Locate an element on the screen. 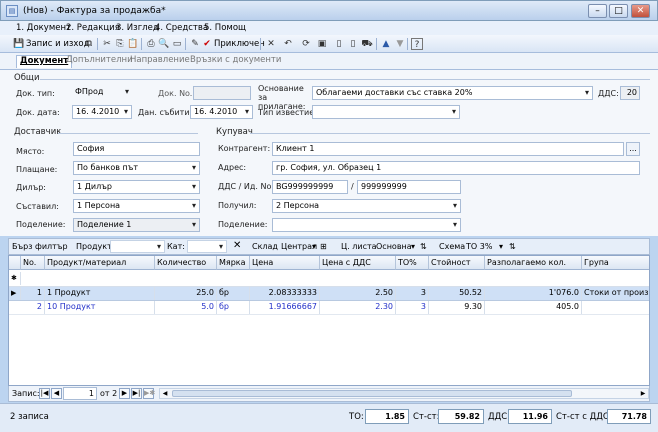 The image size is (658, 432). id-no-field: 999999999 is located at coordinates (409, 187).